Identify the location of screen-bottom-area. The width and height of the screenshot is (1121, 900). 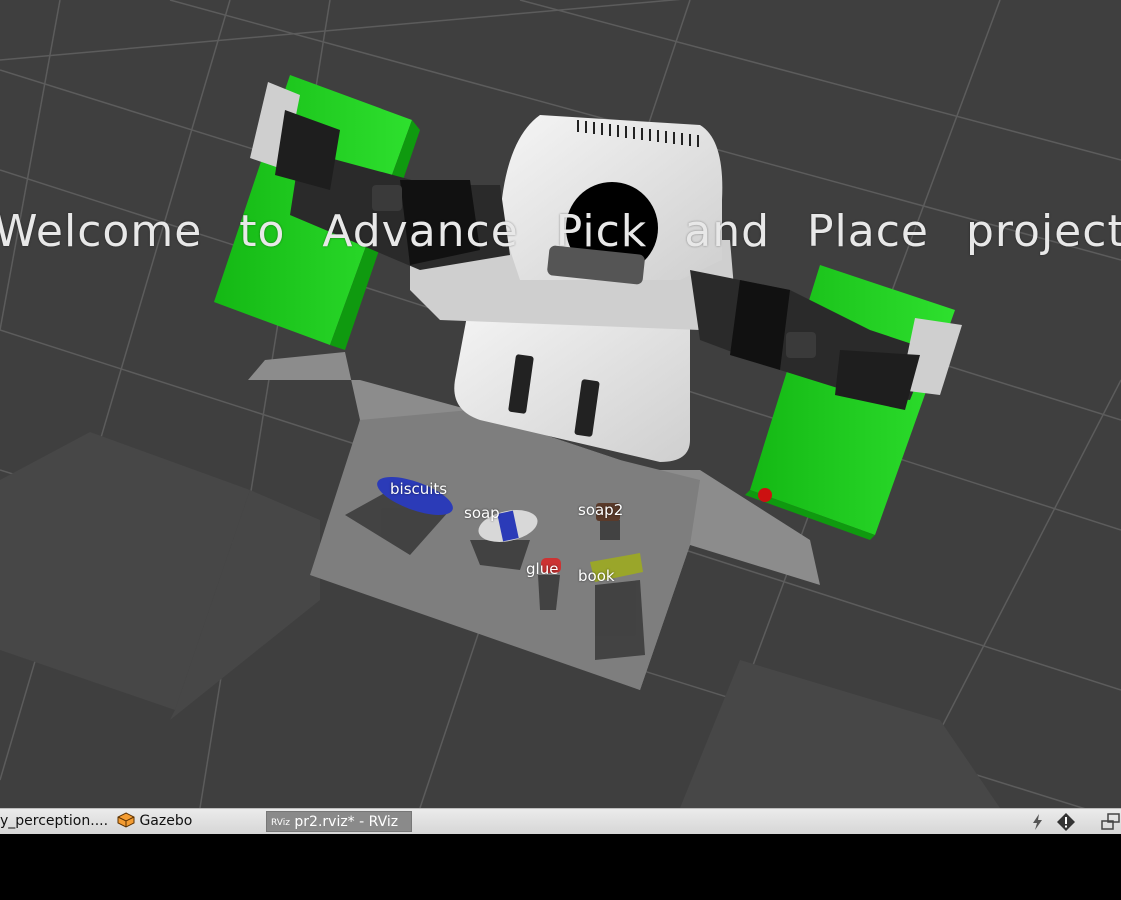
(560, 867).